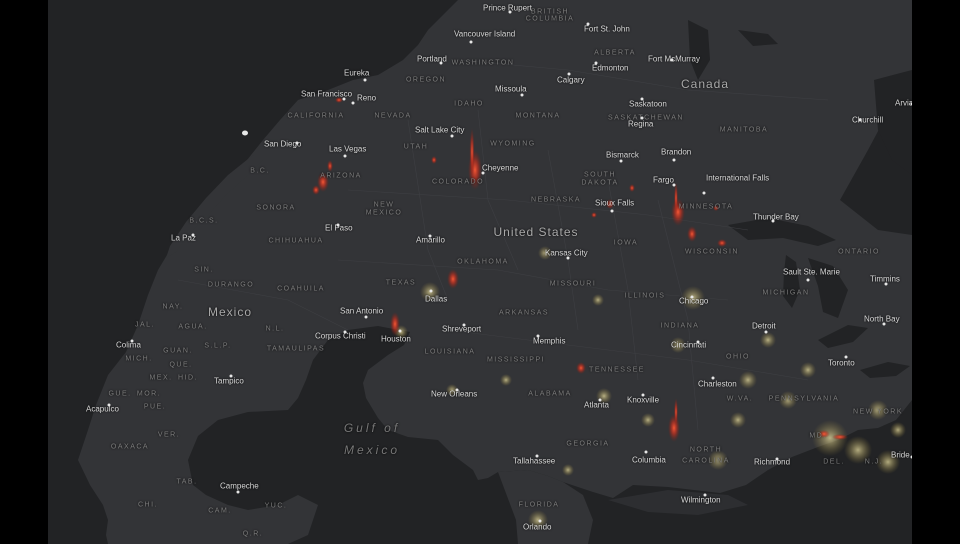 The width and height of the screenshot is (960, 544). What do you see at coordinates (678, 502) in the screenshot?
I see `land-caribbean` at bounding box center [678, 502].